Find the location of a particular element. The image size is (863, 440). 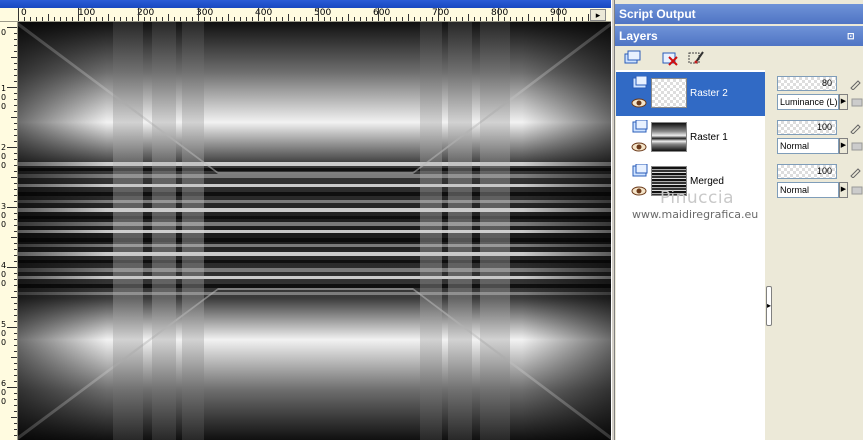

opacity-value: 80 is located at coordinates (826, 83).